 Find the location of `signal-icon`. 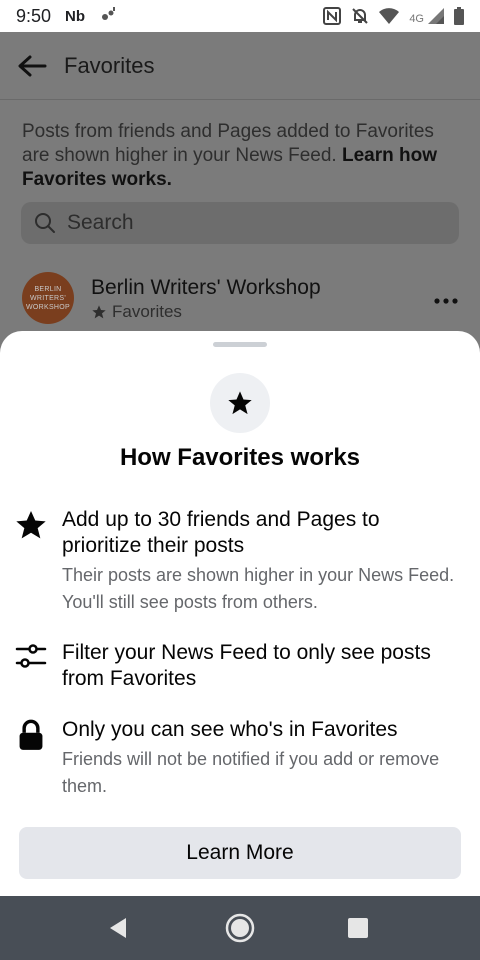

signal-icon is located at coordinates (436, 16).